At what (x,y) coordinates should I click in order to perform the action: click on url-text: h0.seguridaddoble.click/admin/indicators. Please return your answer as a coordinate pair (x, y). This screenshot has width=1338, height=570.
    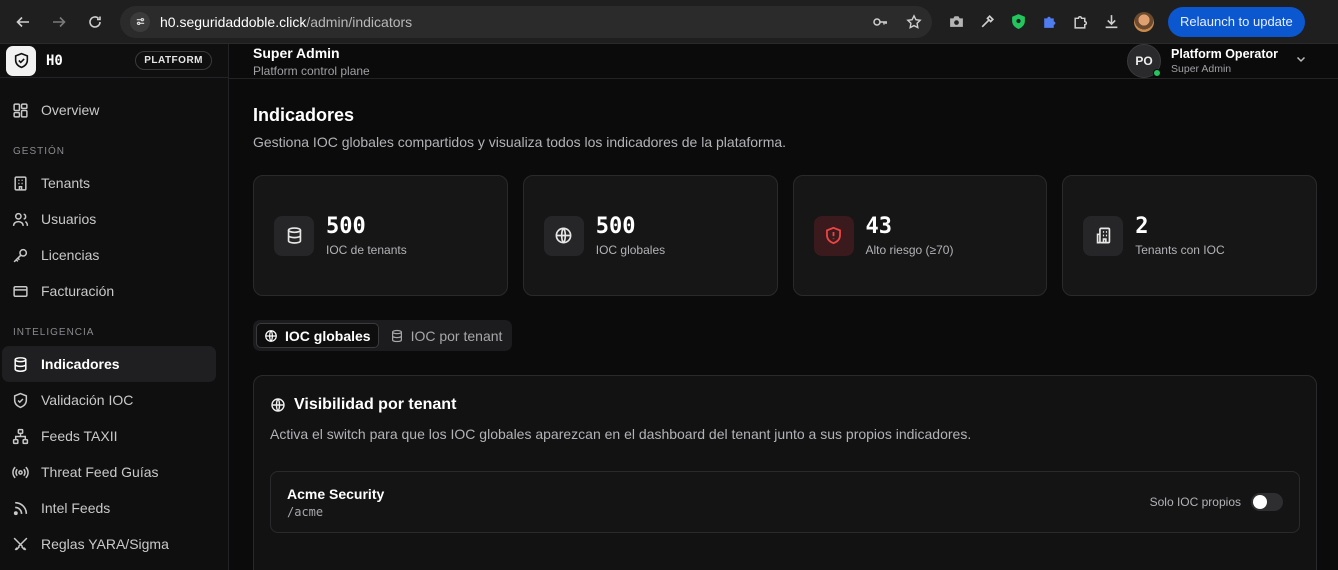
    Looking at the image, I should click on (511, 22).